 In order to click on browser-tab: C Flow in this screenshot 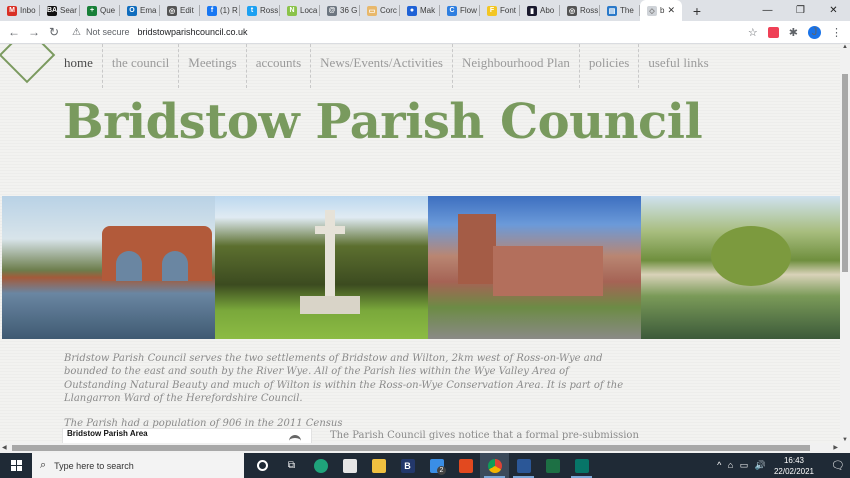, I will do `click(460, 10)`.